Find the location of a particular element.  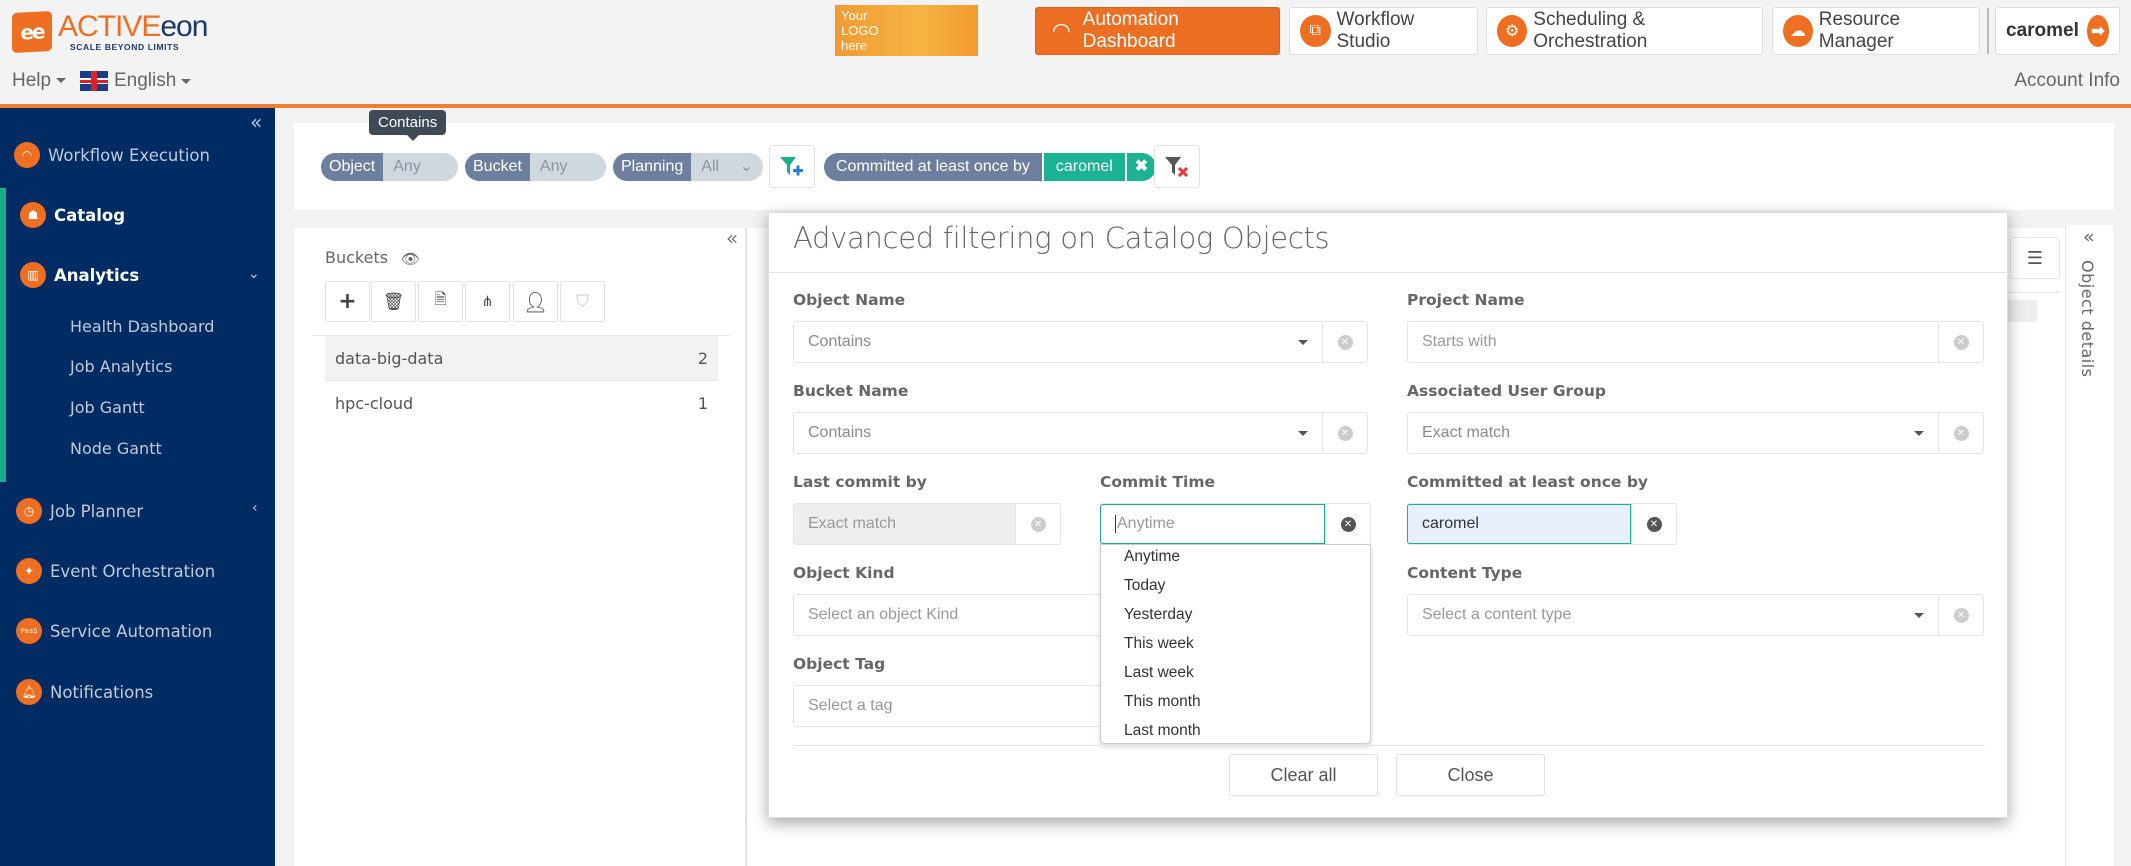

nav-workflow-studio: ⧉ Workflow Studio is located at coordinates (1383, 31).